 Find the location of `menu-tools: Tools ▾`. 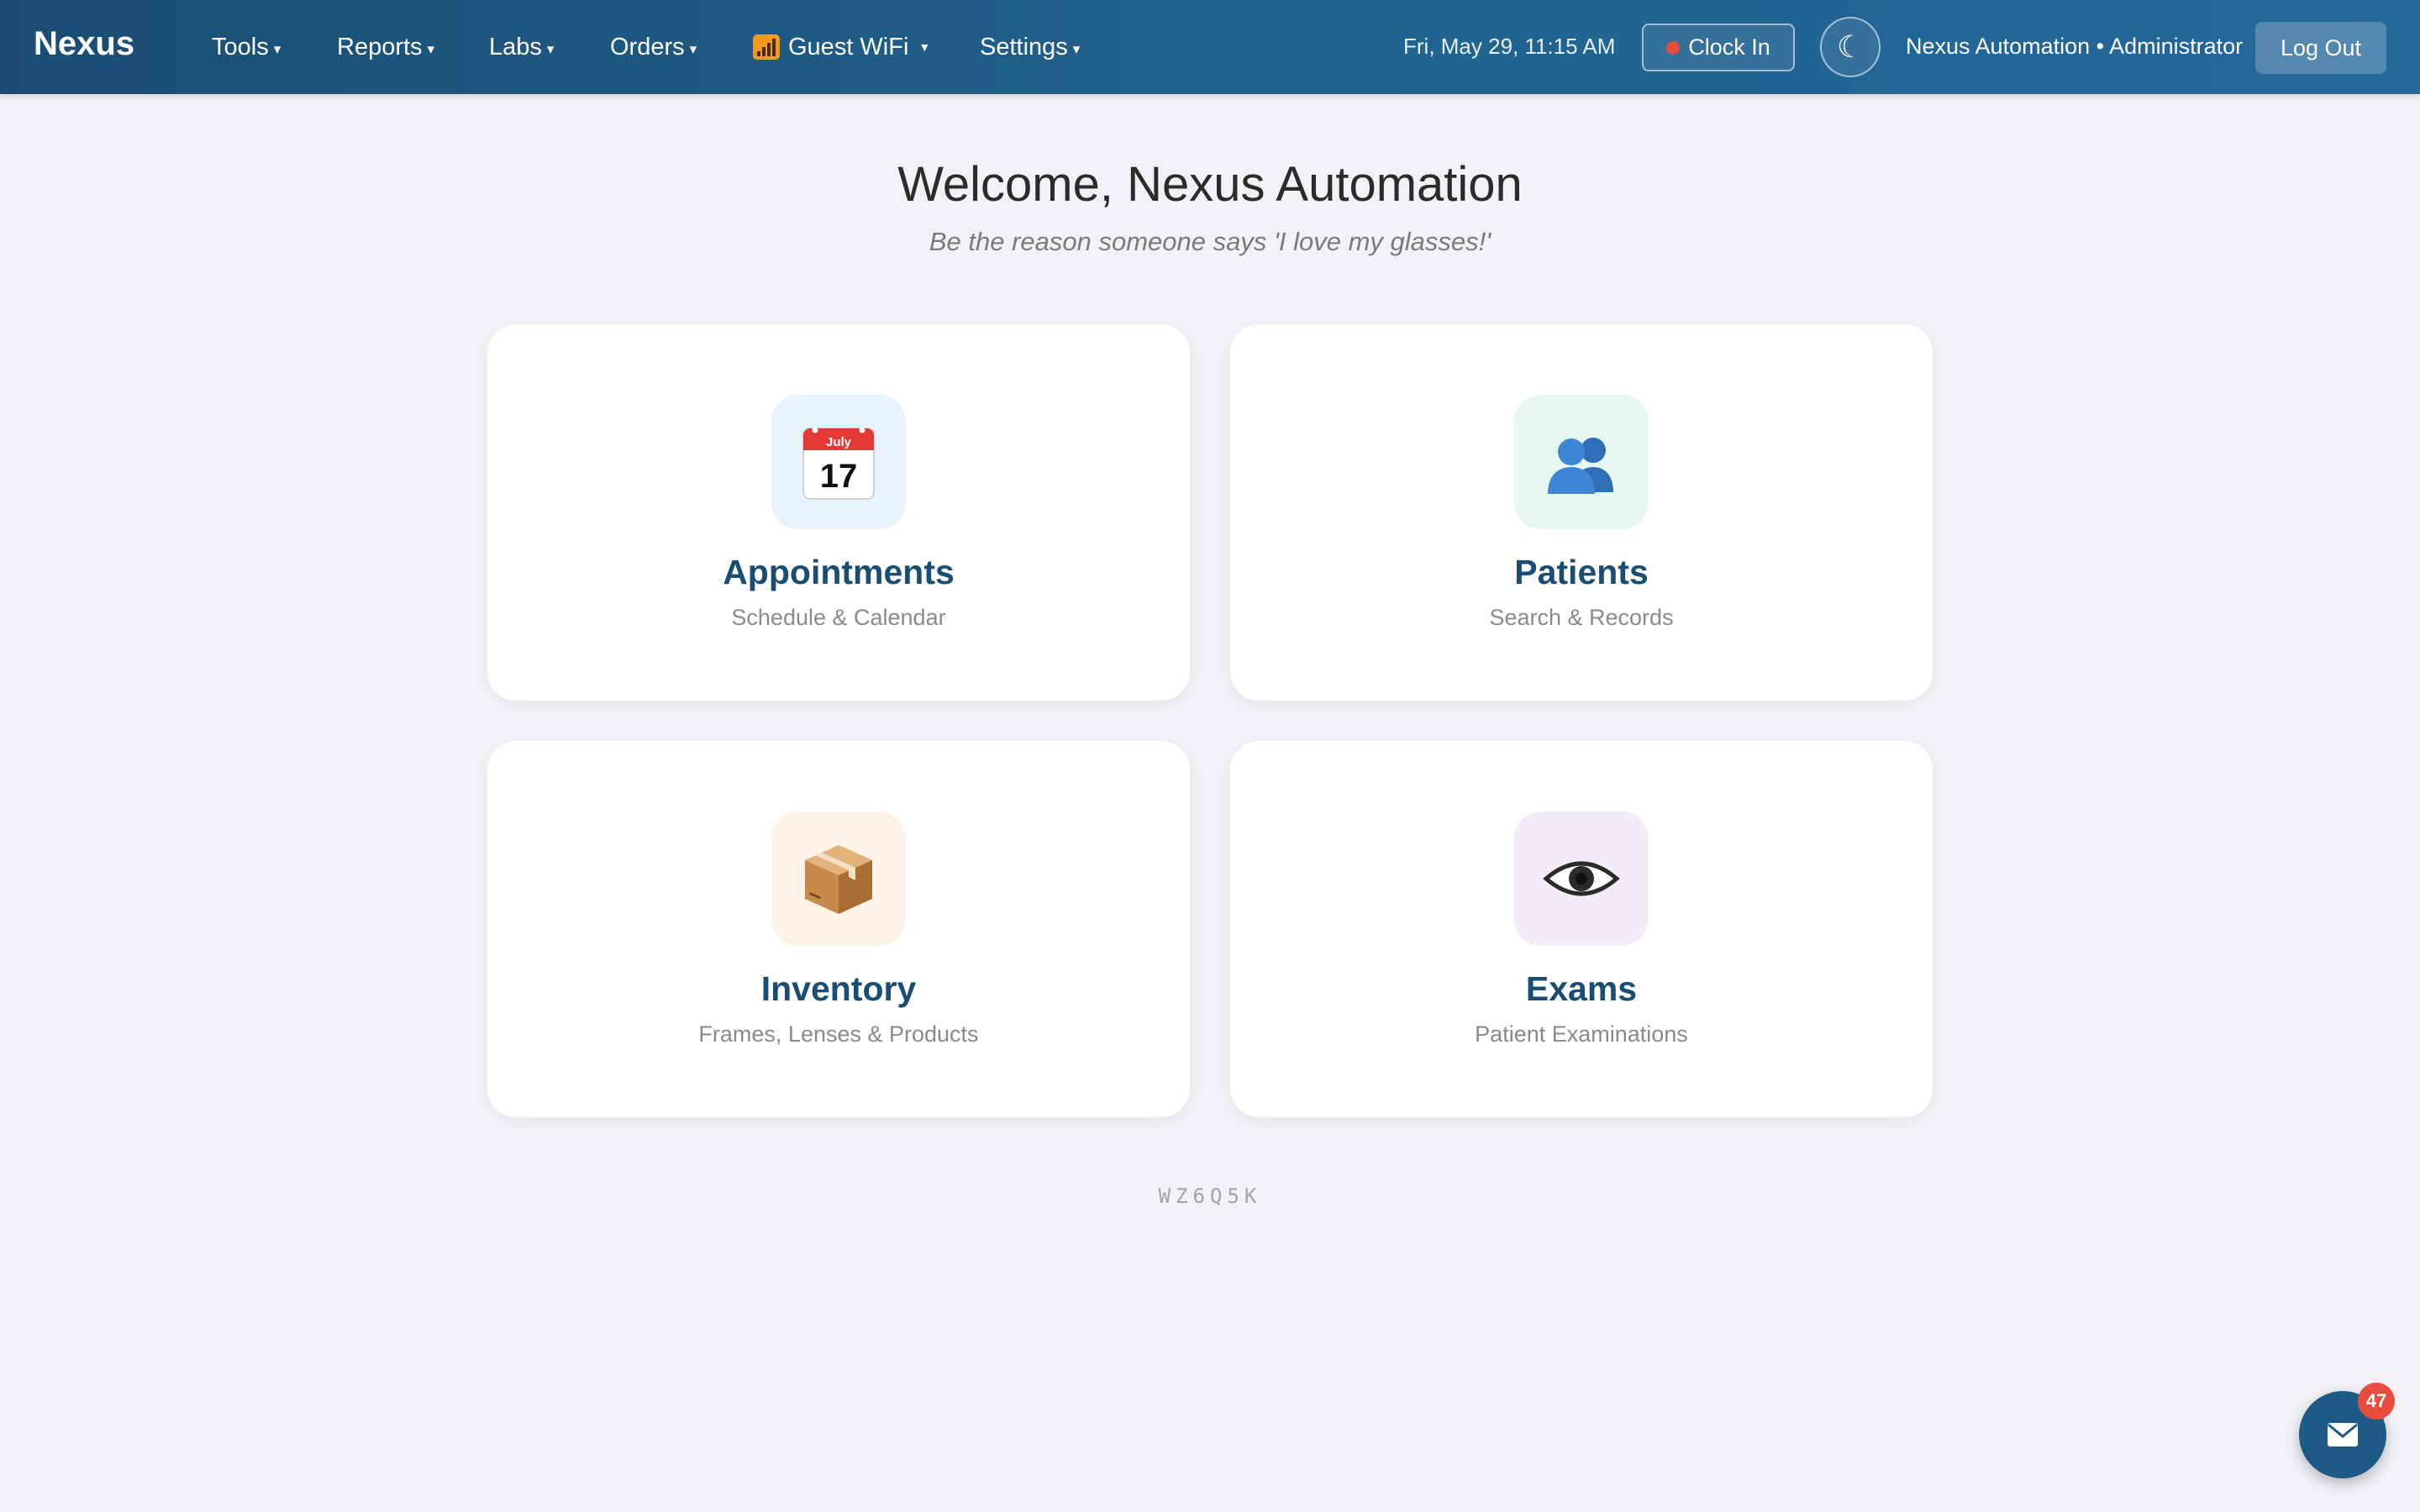

menu-tools: Tools ▾ is located at coordinates (247, 47).